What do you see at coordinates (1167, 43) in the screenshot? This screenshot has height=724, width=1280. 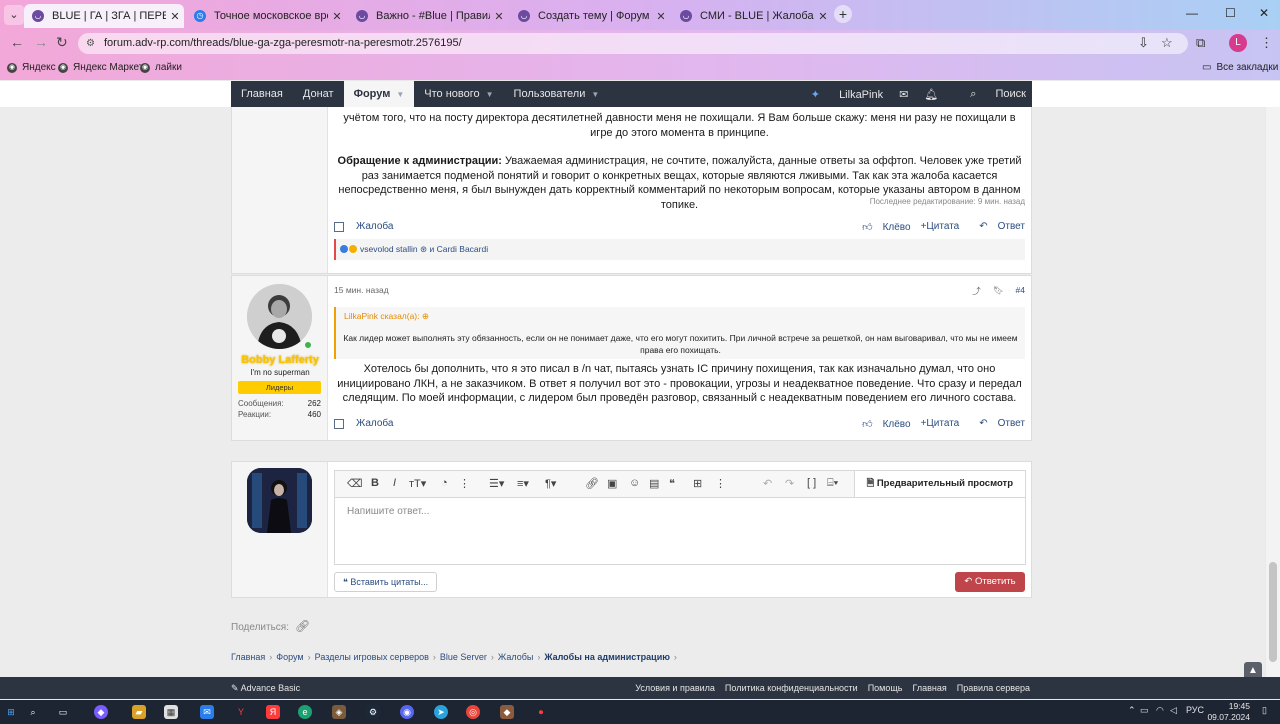 I see `bookmark-star-icon: ☆` at bounding box center [1167, 43].